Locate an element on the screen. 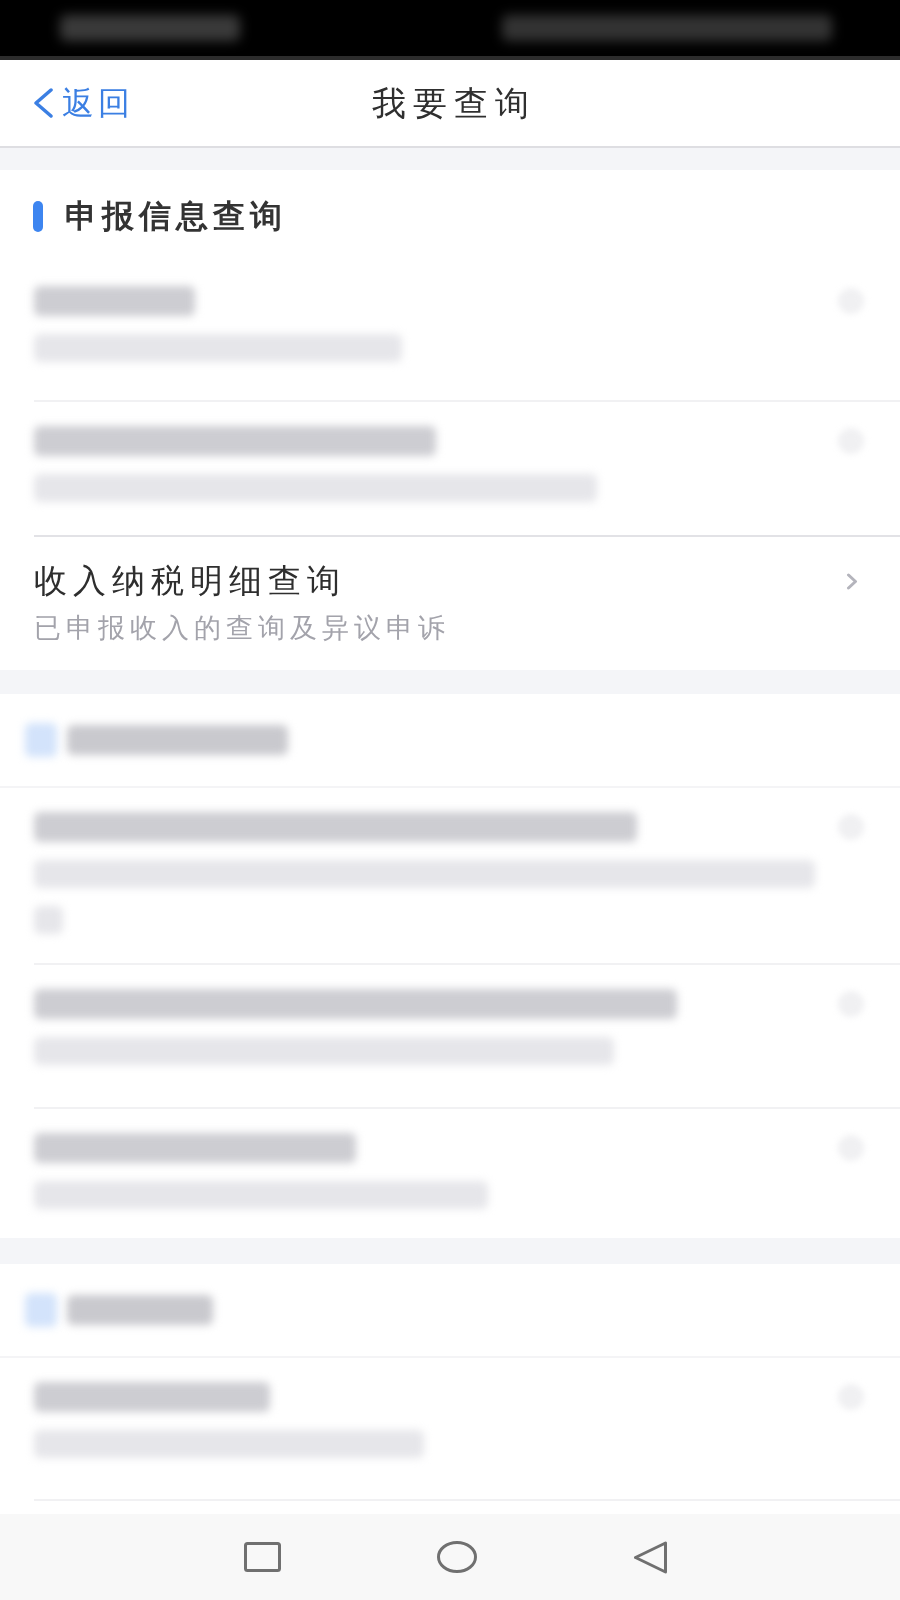 This screenshot has height=1600, width=900. back-triangle-icon is located at coordinates (650, 1557).